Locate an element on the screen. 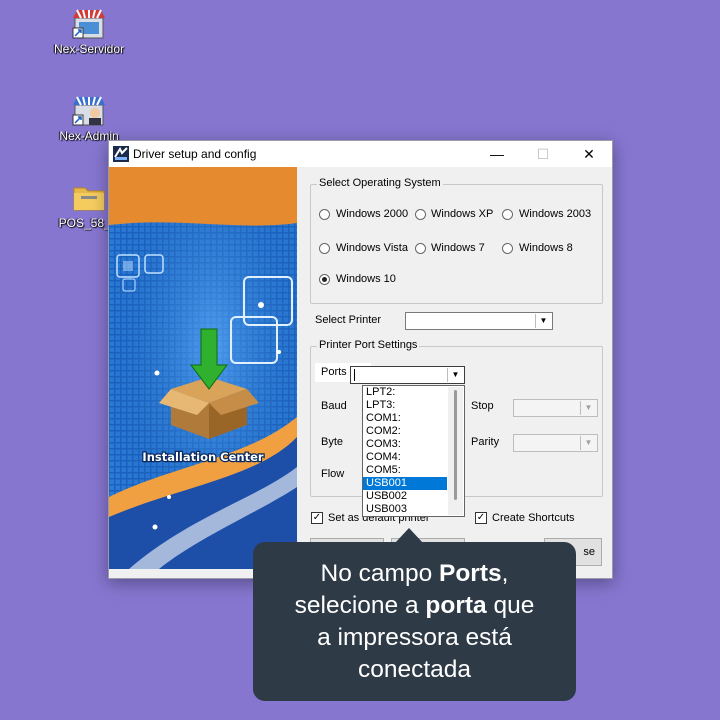  default-printer-checkbox: ✓ is located at coordinates (317, 518).